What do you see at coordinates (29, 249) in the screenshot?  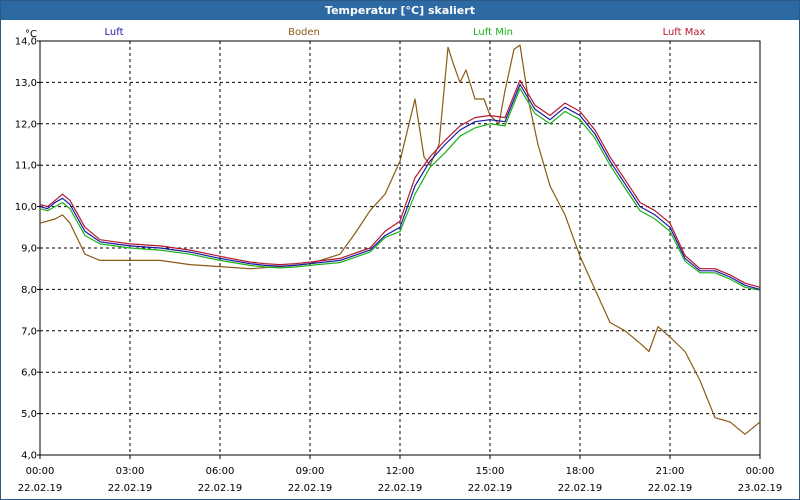 I see `y-tick-label: 9,0` at bounding box center [29, 249].